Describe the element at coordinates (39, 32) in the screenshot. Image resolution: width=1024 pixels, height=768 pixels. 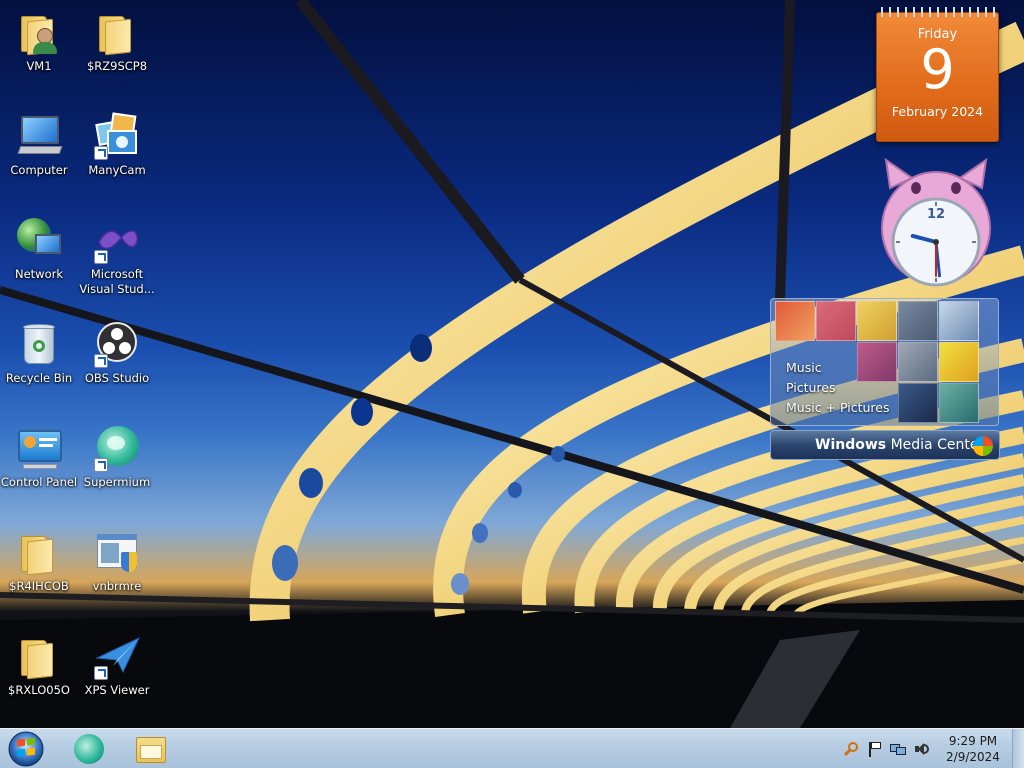
I see `user-folder-icon` at that location.